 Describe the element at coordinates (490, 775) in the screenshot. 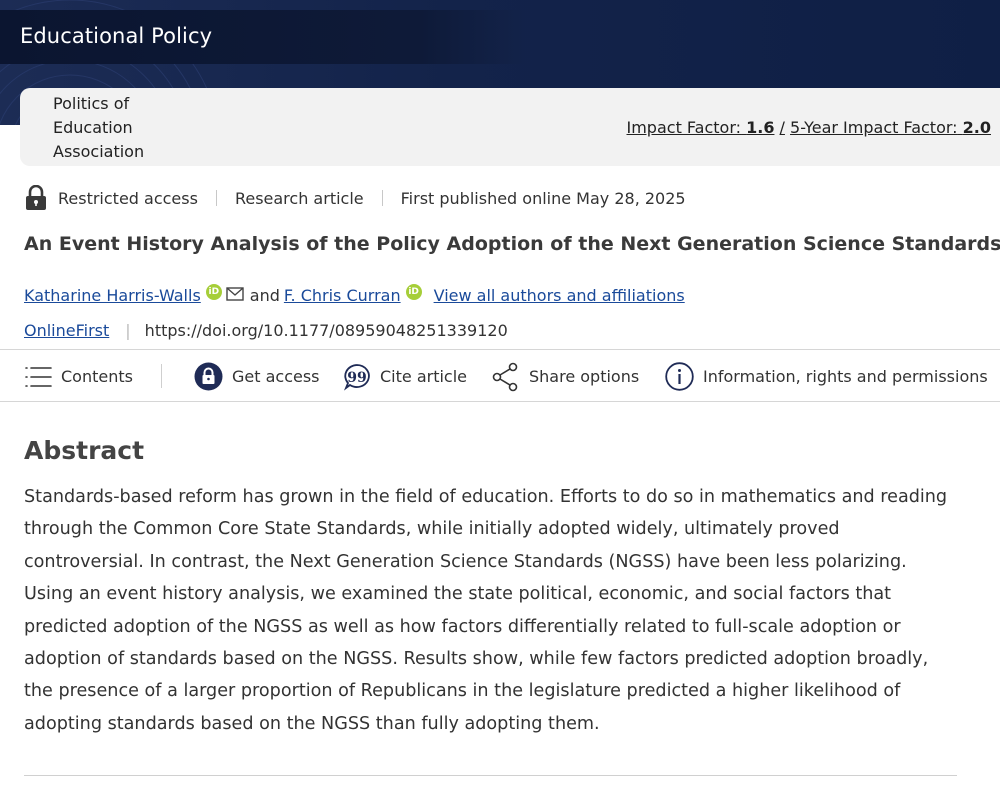

I see `section-divider` at that location.